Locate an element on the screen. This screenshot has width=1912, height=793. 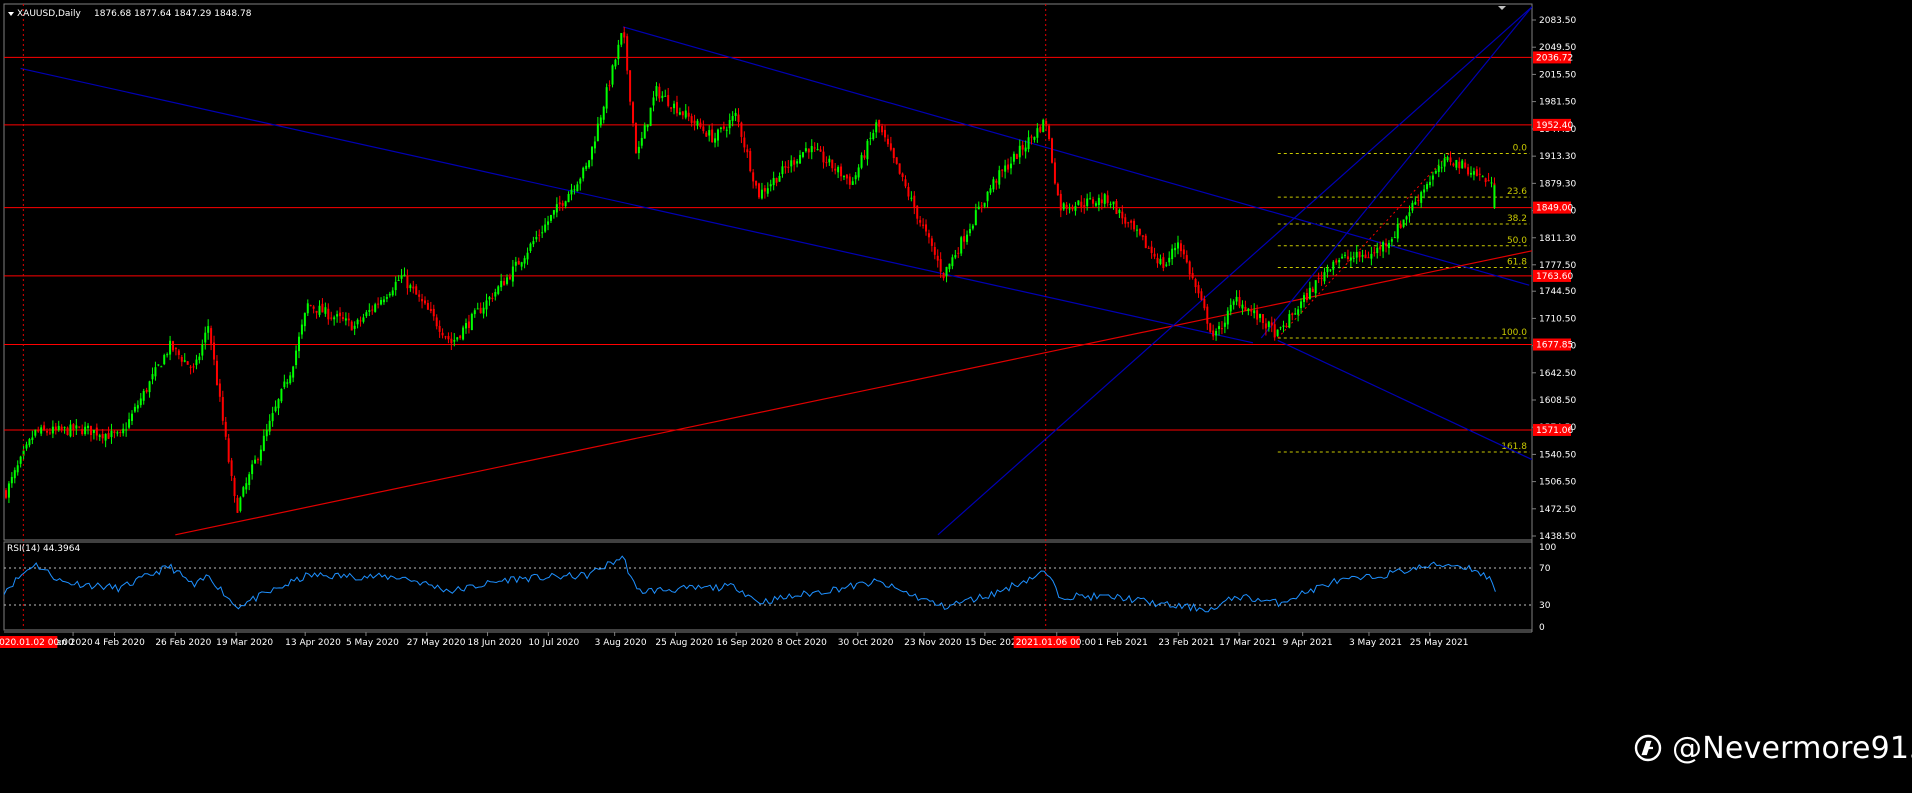
dropdown-triangle-icon is located at coordinates (11, 14).